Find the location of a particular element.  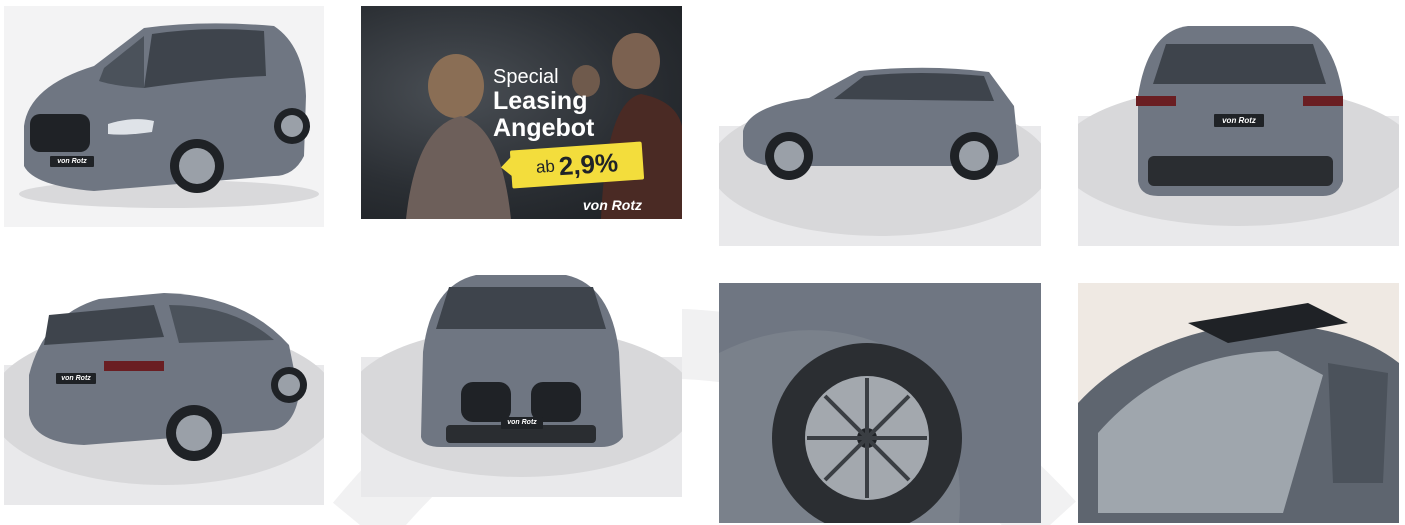

gallery-thumbnail-rear: von Rotz is located at coordinates (1238, 126).